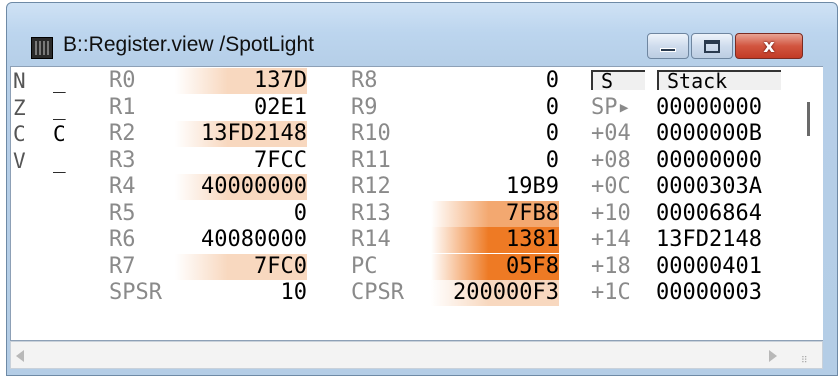 The image size is (838, 376). What do you see at coordinates (611, 107) in the screenshot?
I see `stack-offset: SP▸` at bounding box center [611, 107].